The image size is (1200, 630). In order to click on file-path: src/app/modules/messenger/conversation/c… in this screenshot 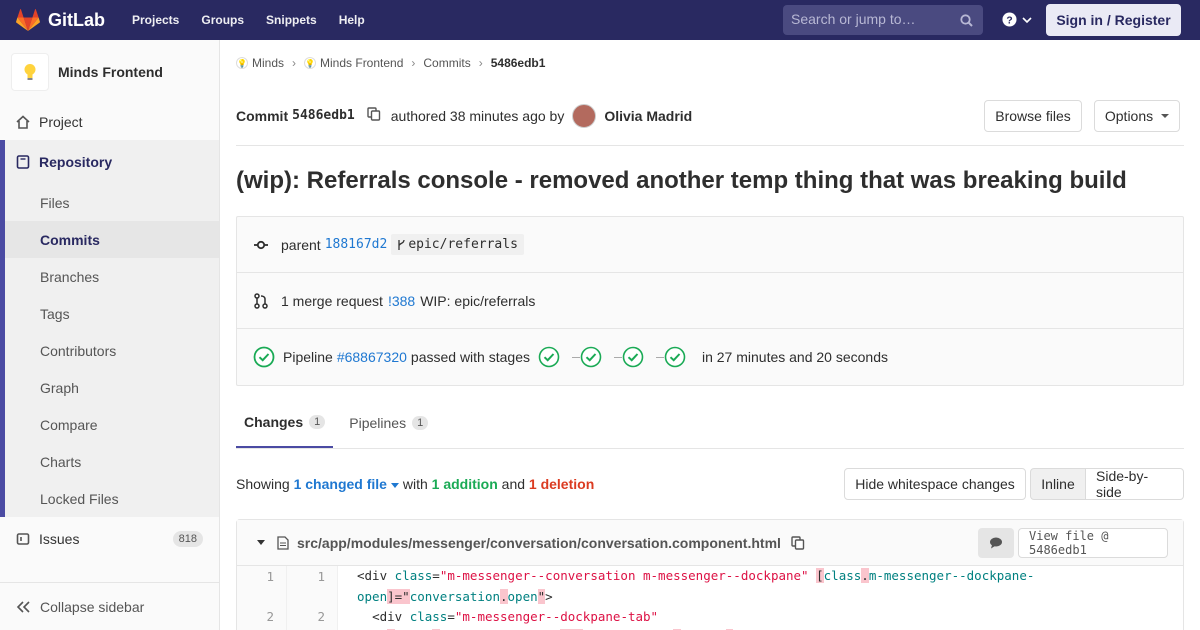, I will do `click(539, 543)`.